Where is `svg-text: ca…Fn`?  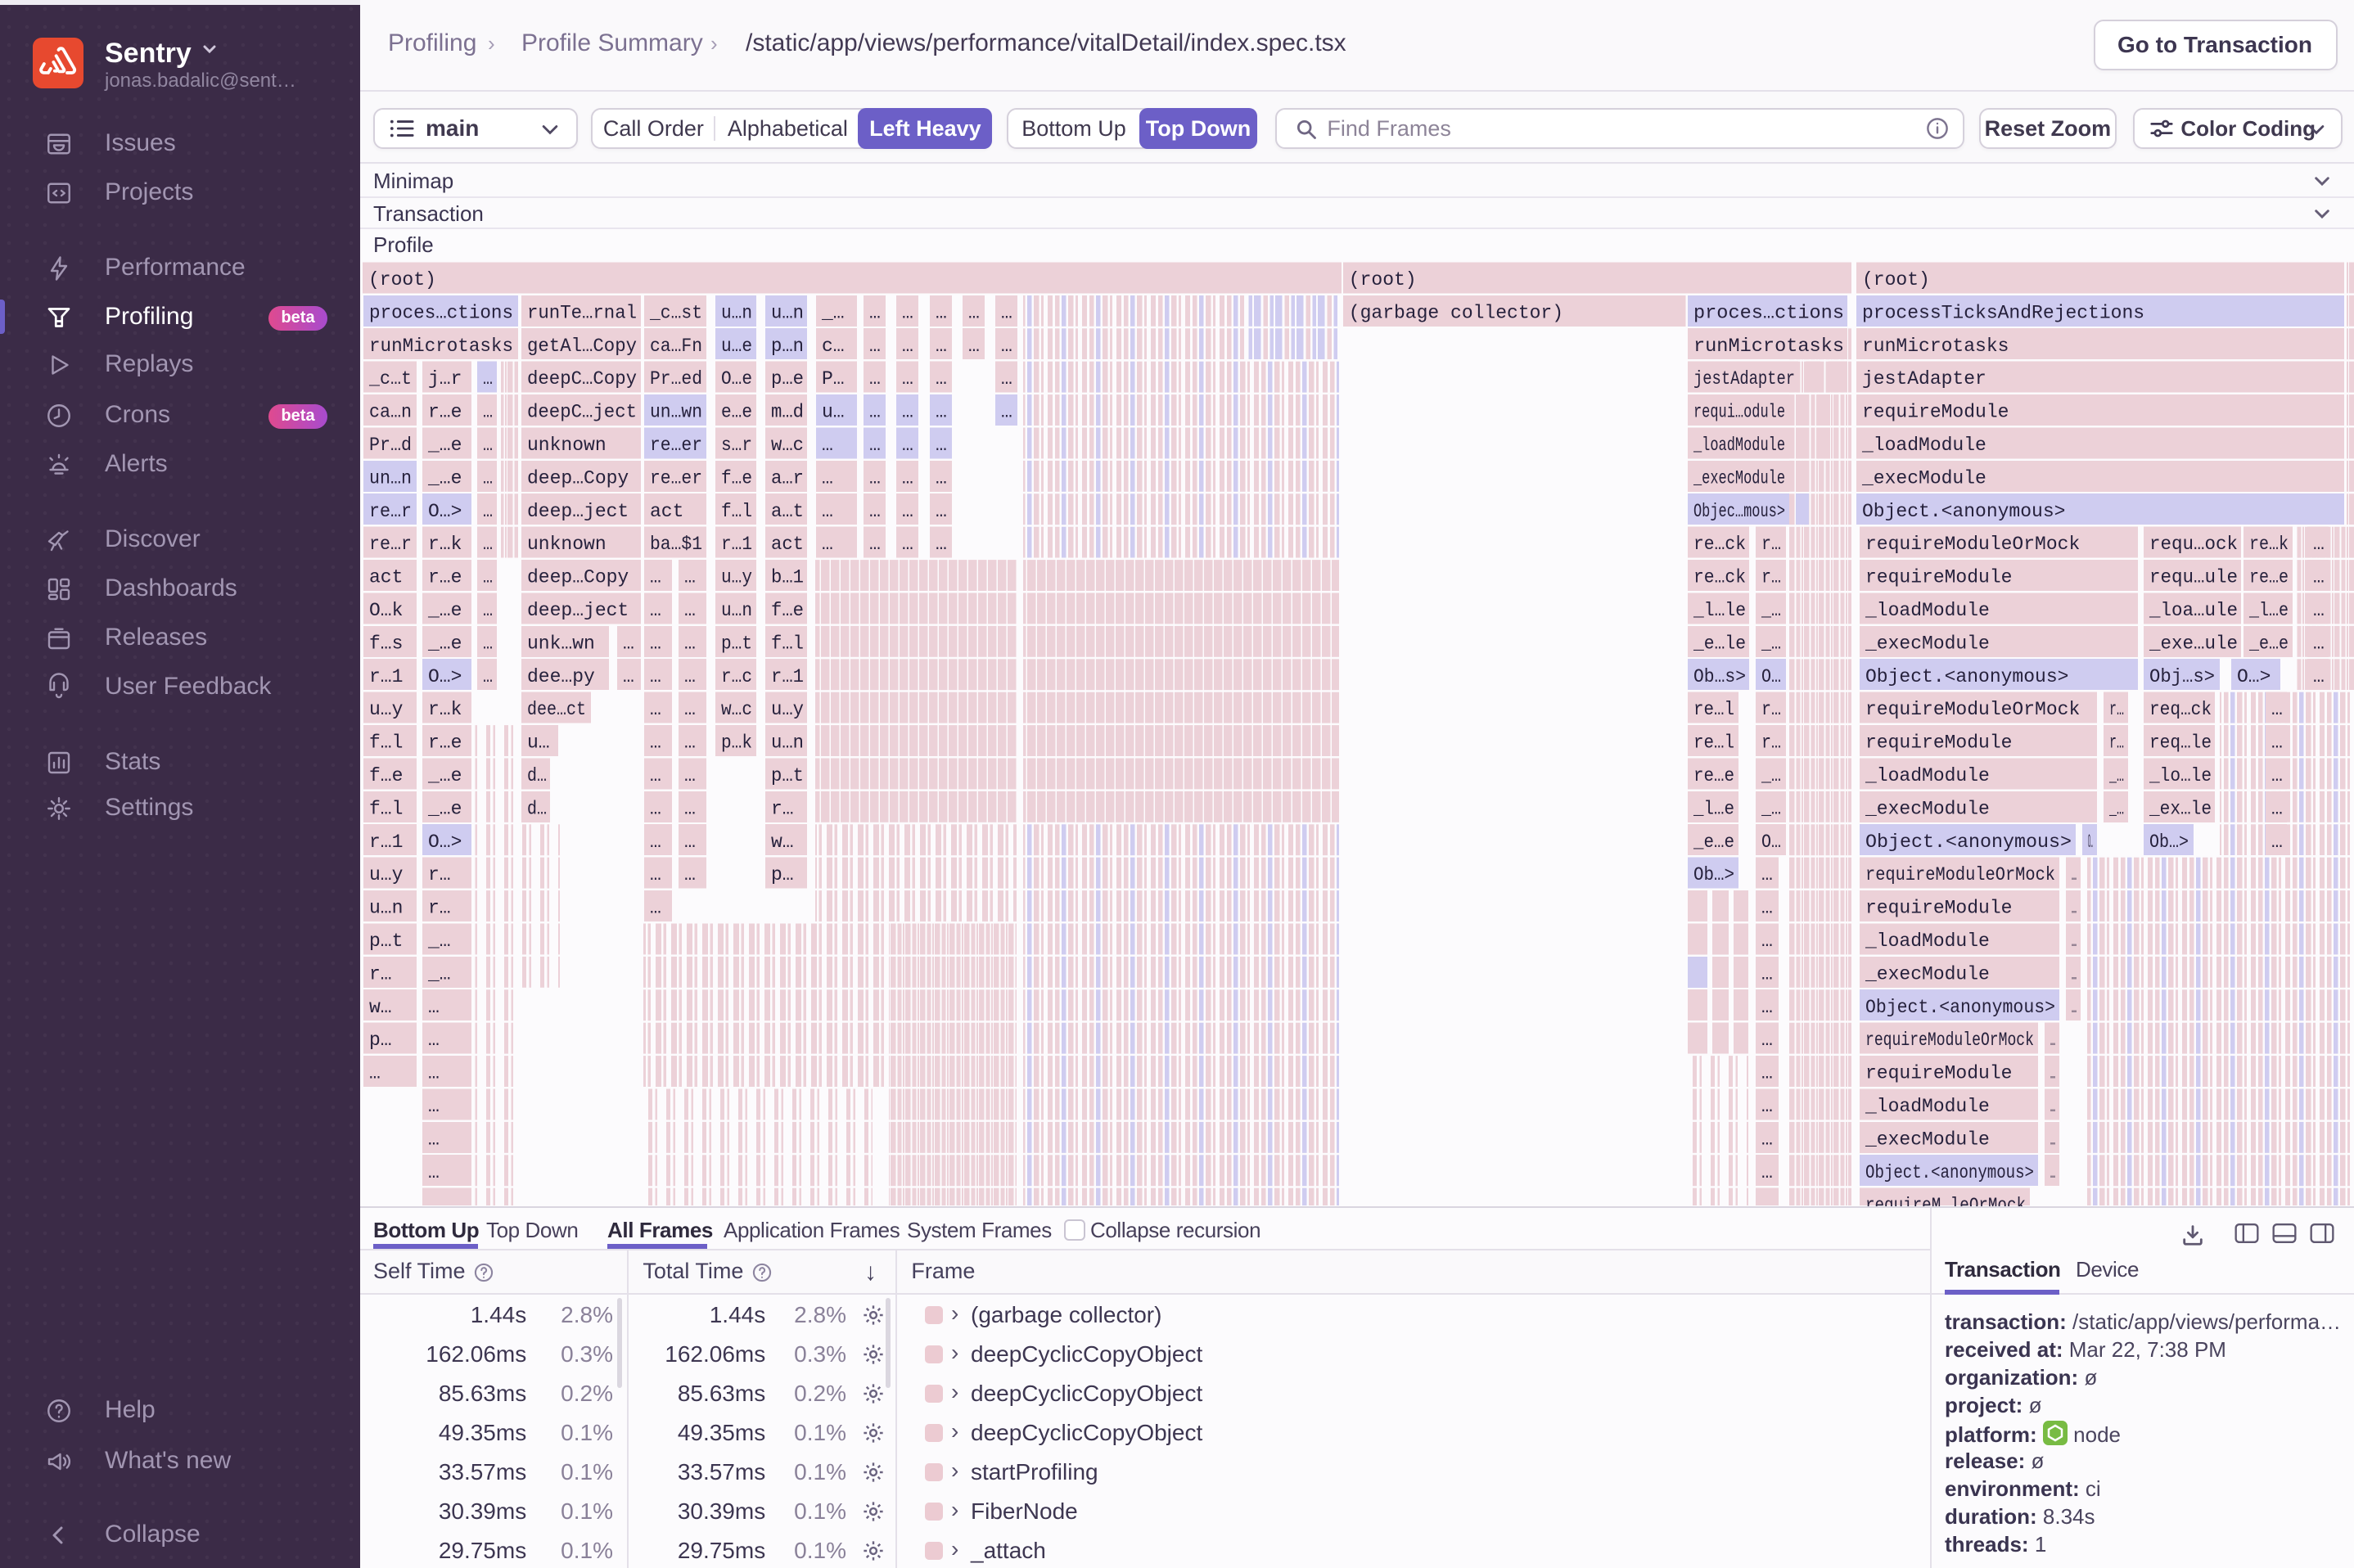
svg-text: ca…Fn is located at coordinates (676, 346).